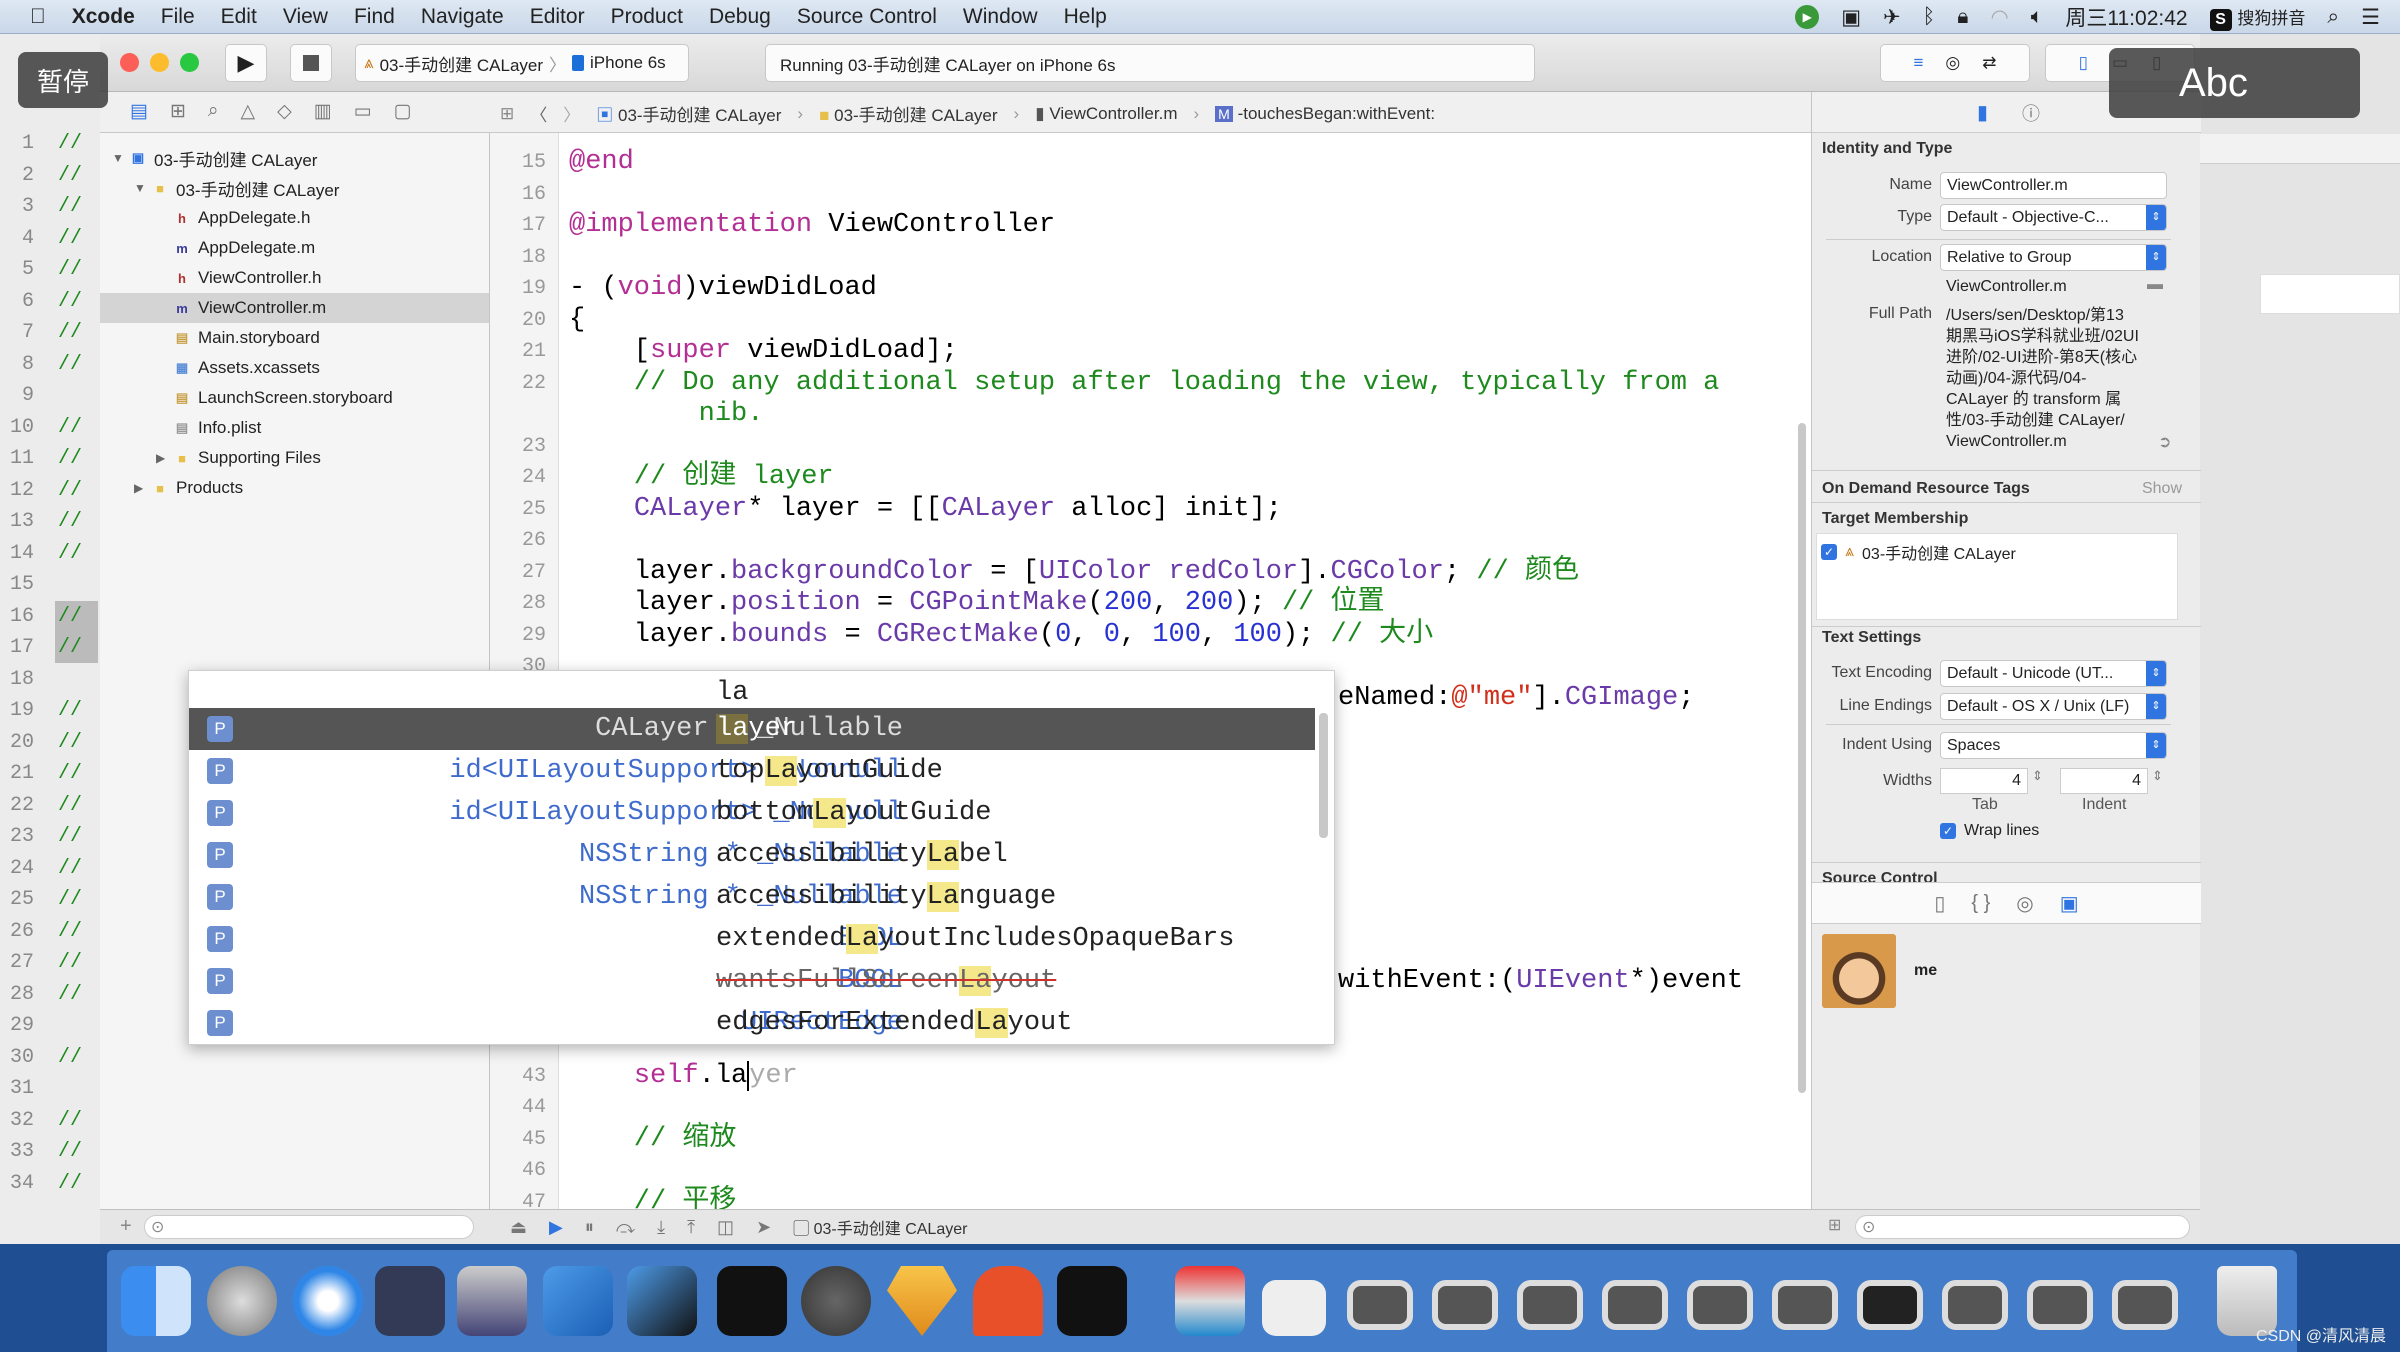 This screenshot has width=2400, height=1352. I want to click on code-line: nib., so click(666, 414).